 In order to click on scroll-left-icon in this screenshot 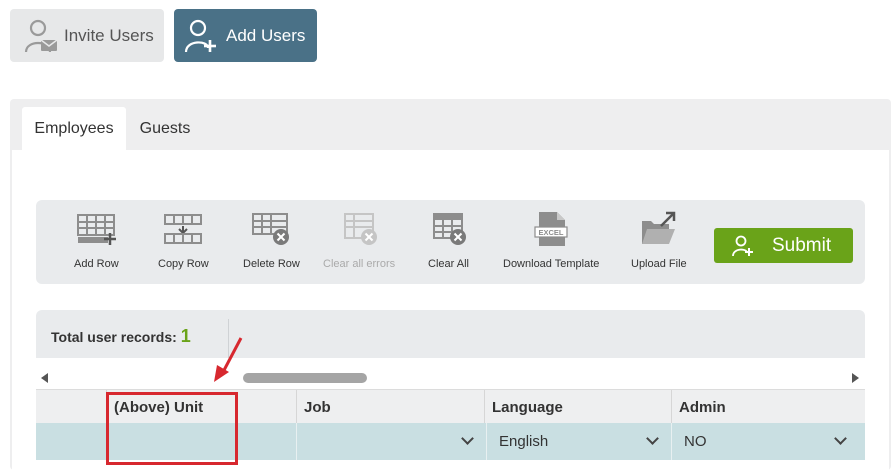, I will do `click(44, 378)`.